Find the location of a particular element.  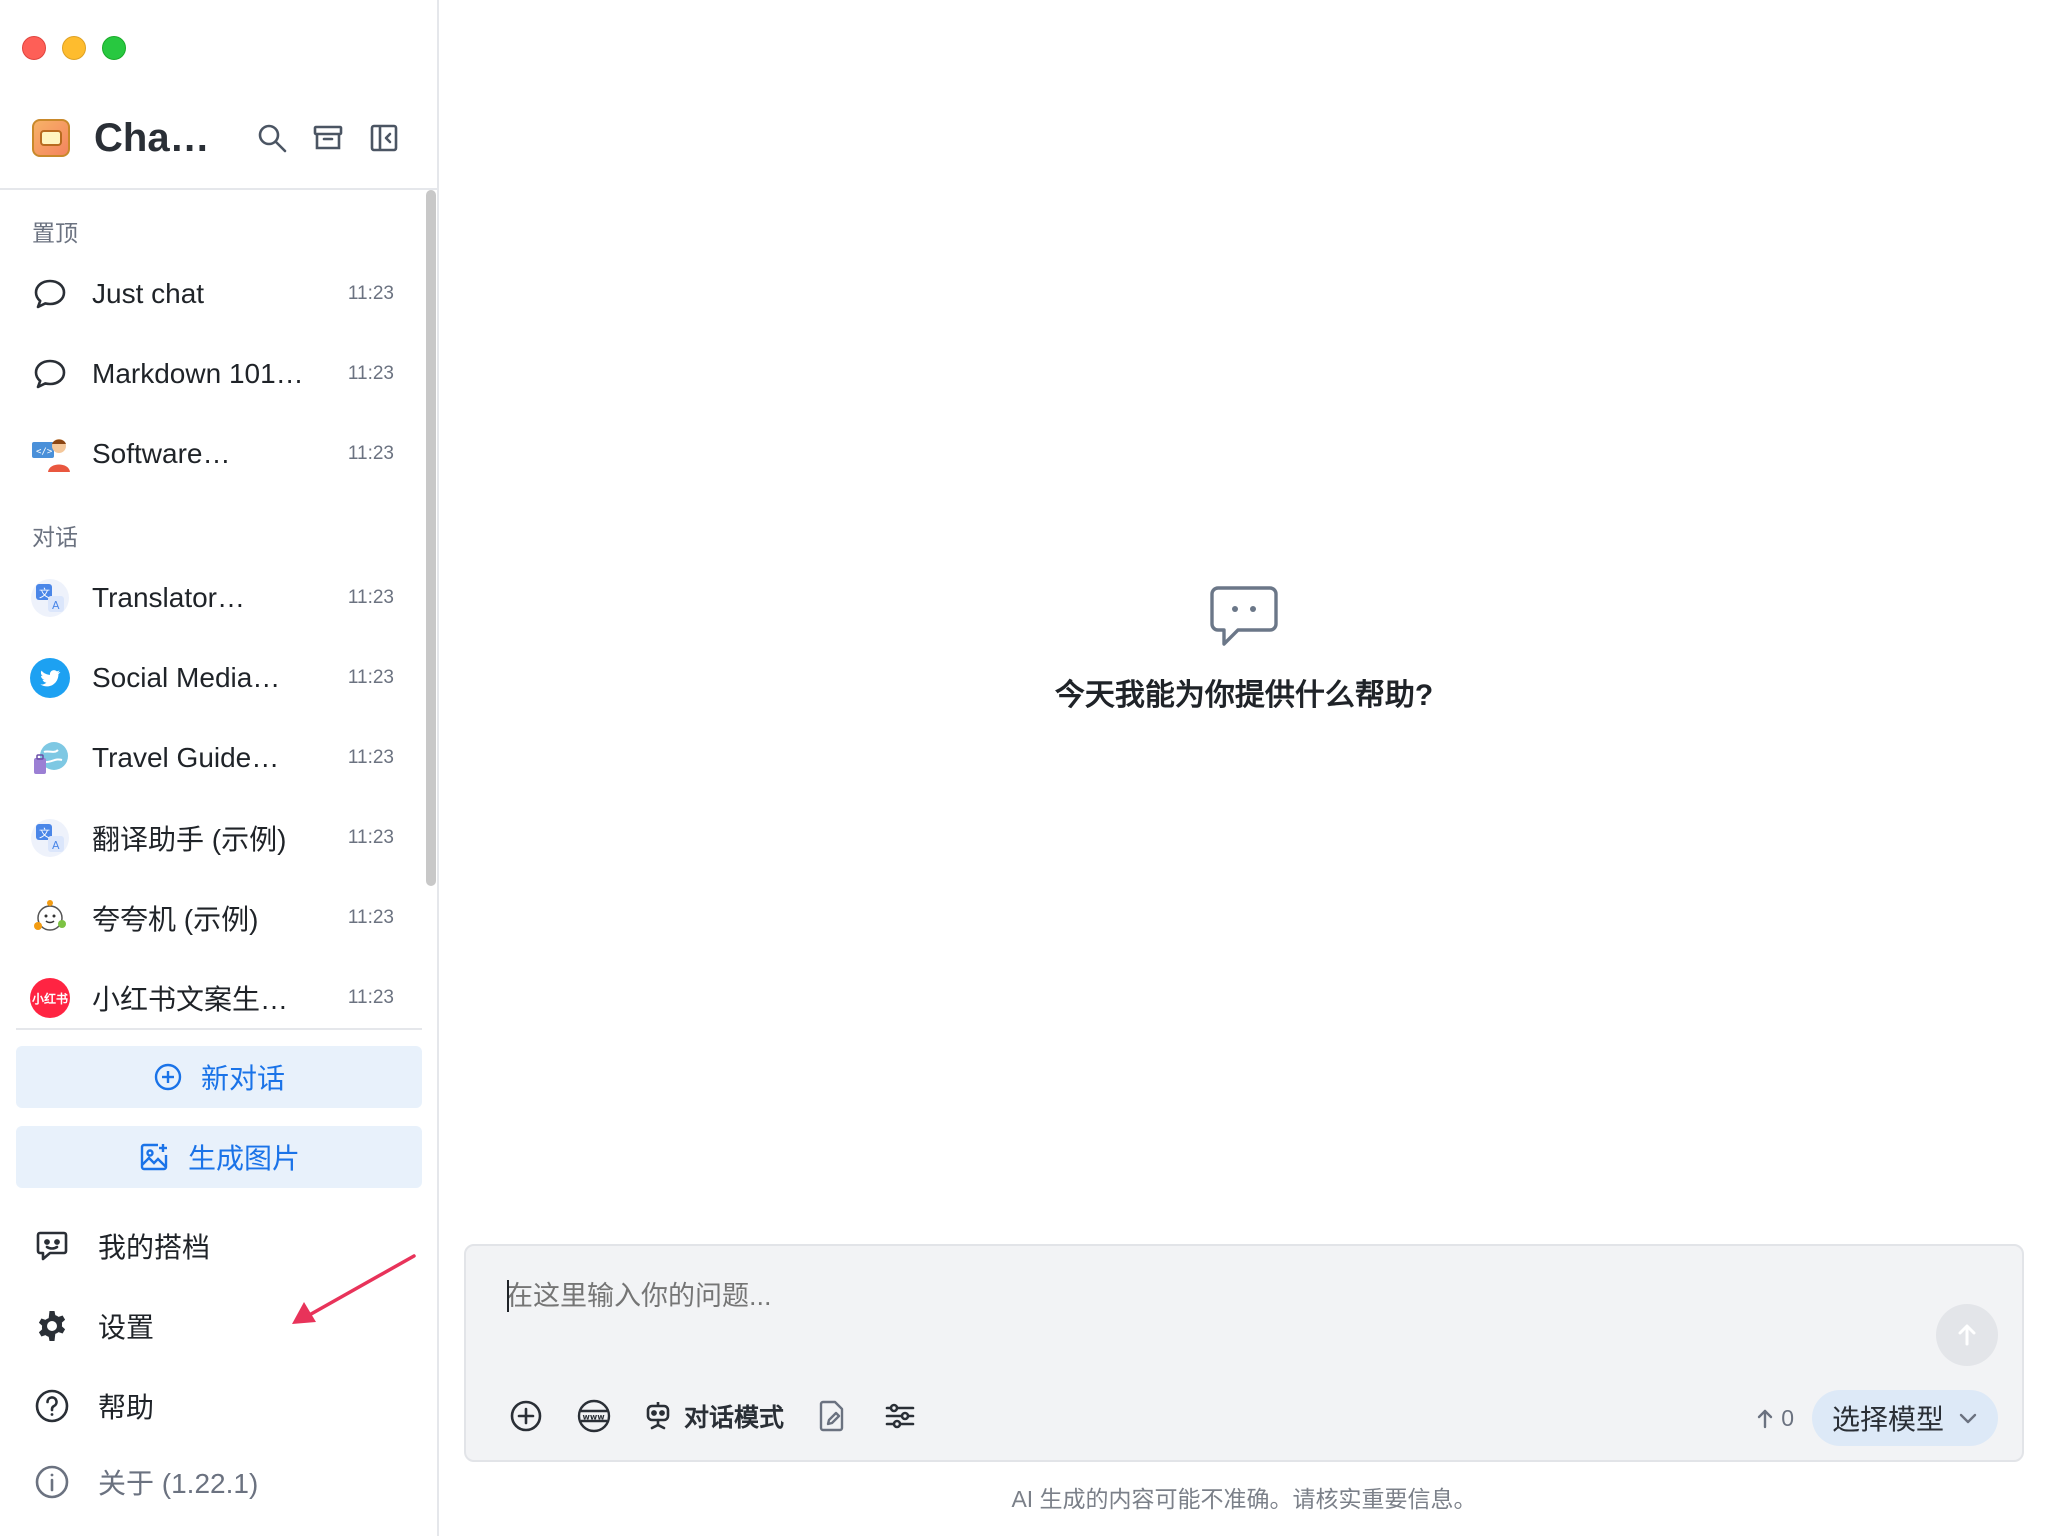

new-chat-label: 新对话 is located at coordinates (242, 1078).